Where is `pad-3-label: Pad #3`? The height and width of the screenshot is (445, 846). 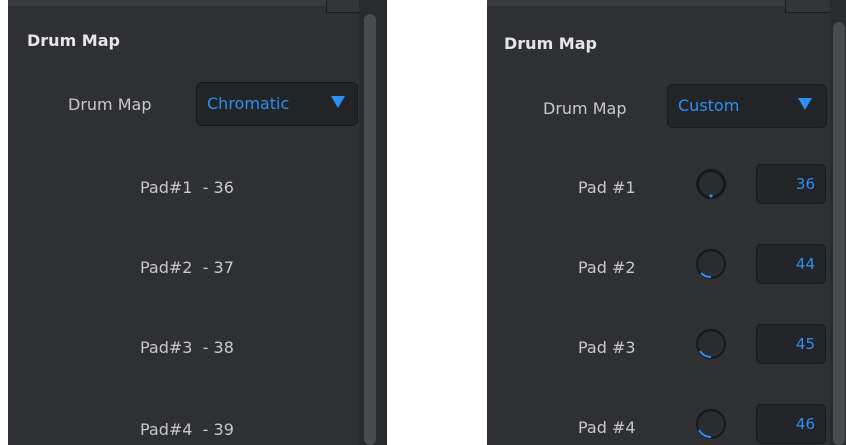 pad-3-label: Pad #3 is located at coordinates (607, 347).